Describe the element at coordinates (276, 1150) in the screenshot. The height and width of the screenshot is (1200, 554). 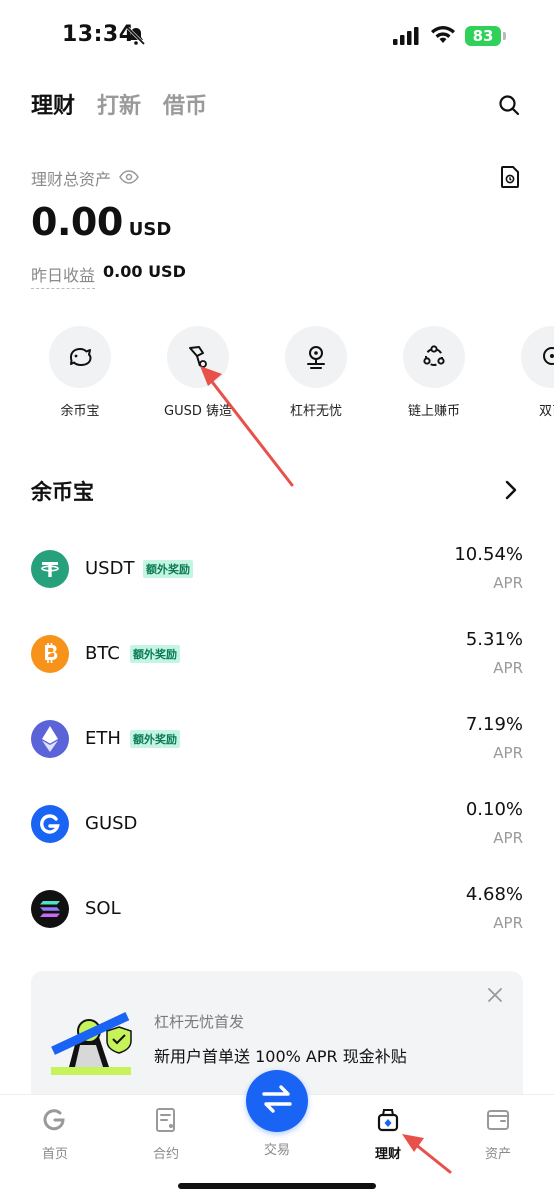
I see `nav-label-trade: 交易` at that location.